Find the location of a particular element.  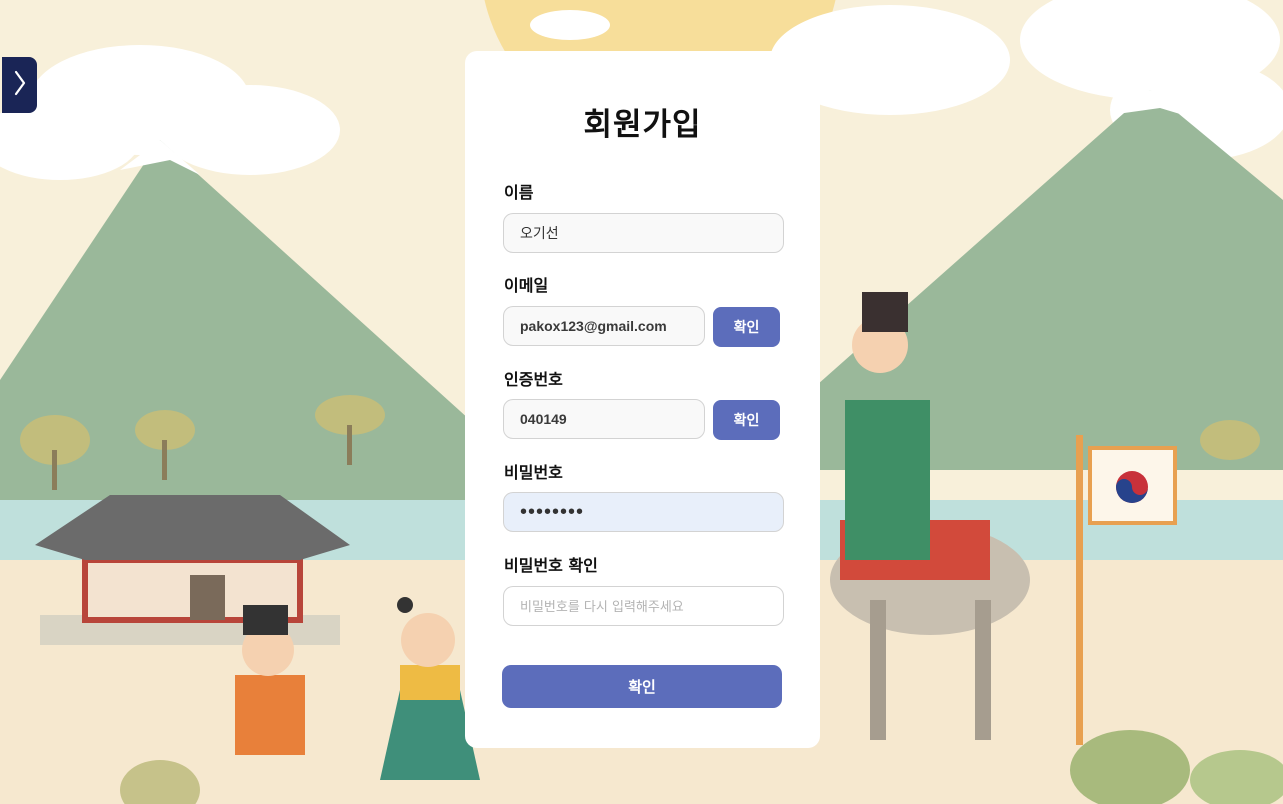

email-label: 이메일 is located at coordinates (526, 285).